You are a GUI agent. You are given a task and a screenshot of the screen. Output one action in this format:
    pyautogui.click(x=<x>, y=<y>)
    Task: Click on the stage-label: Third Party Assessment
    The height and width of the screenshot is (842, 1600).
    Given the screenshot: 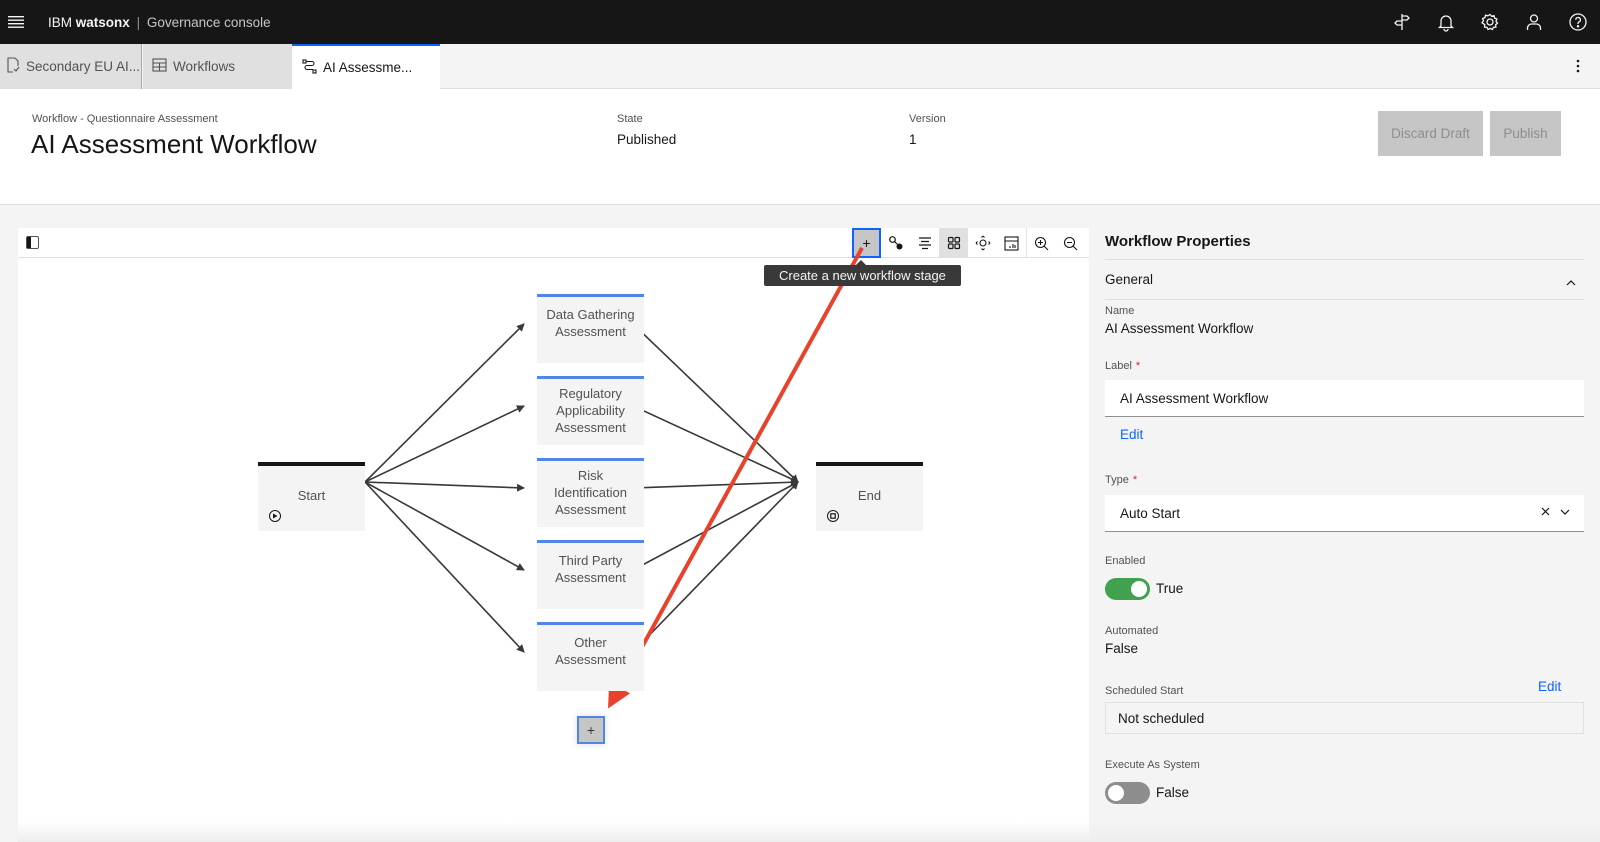 What is the action you would take?
    pyautogui.click(x=590, y=569)
    